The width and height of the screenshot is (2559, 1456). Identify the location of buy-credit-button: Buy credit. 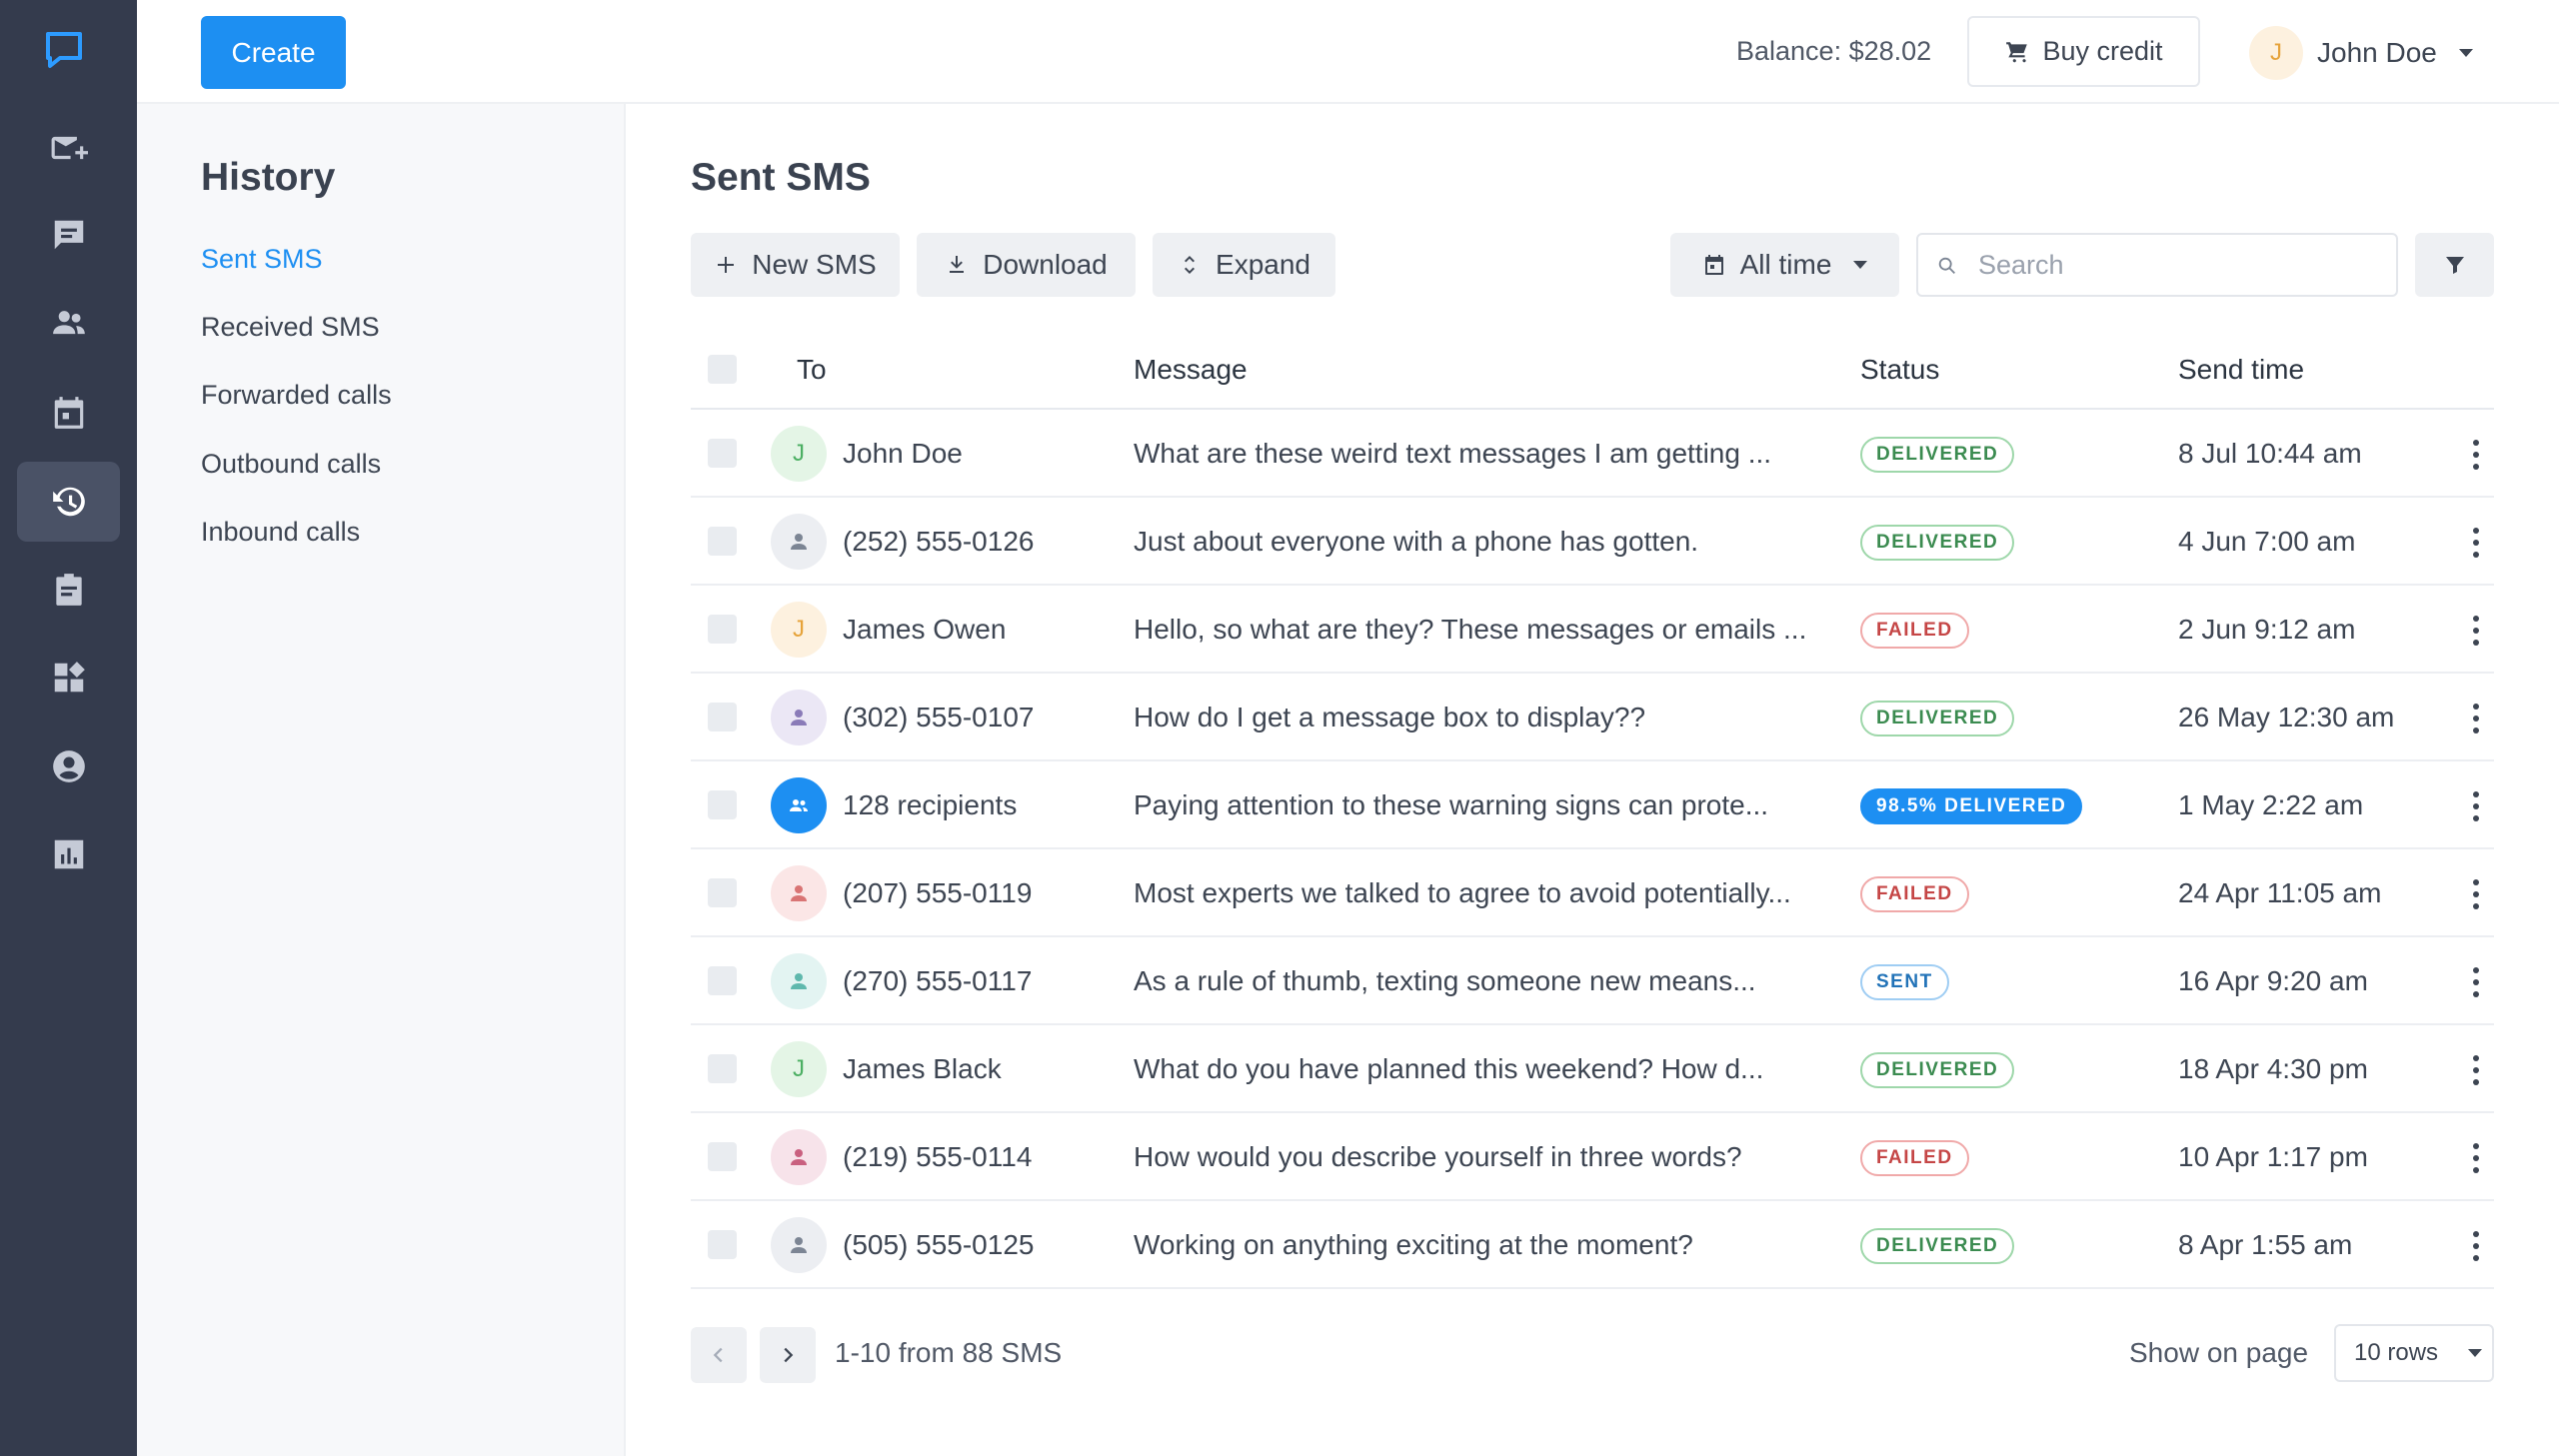
(2083, 51).